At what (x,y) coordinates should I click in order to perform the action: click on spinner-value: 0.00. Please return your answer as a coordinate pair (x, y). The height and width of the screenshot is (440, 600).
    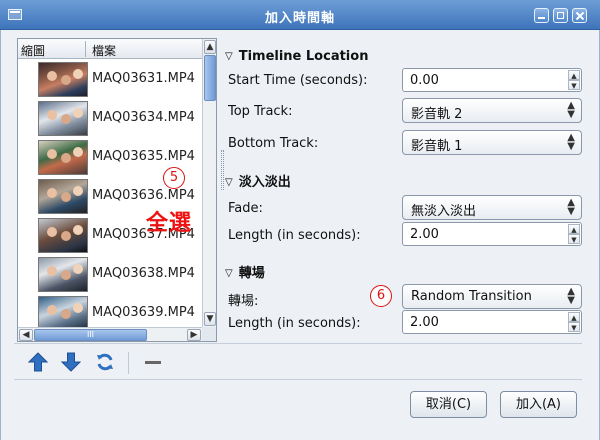
    Looking at the image, I should click on (424, 80).